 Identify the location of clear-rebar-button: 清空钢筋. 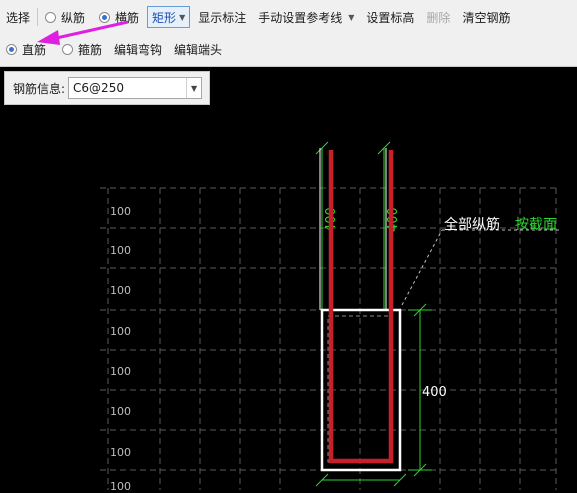
(486, 17).